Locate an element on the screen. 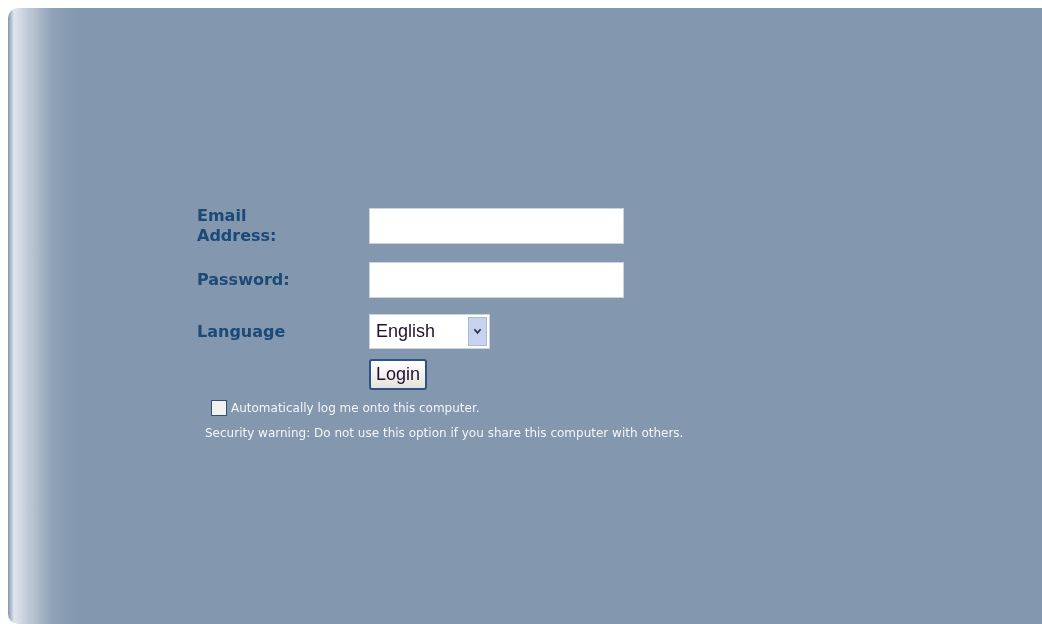 The image size is (1042, 624). field-label: Email Address: is located at coordinates (237, 226).